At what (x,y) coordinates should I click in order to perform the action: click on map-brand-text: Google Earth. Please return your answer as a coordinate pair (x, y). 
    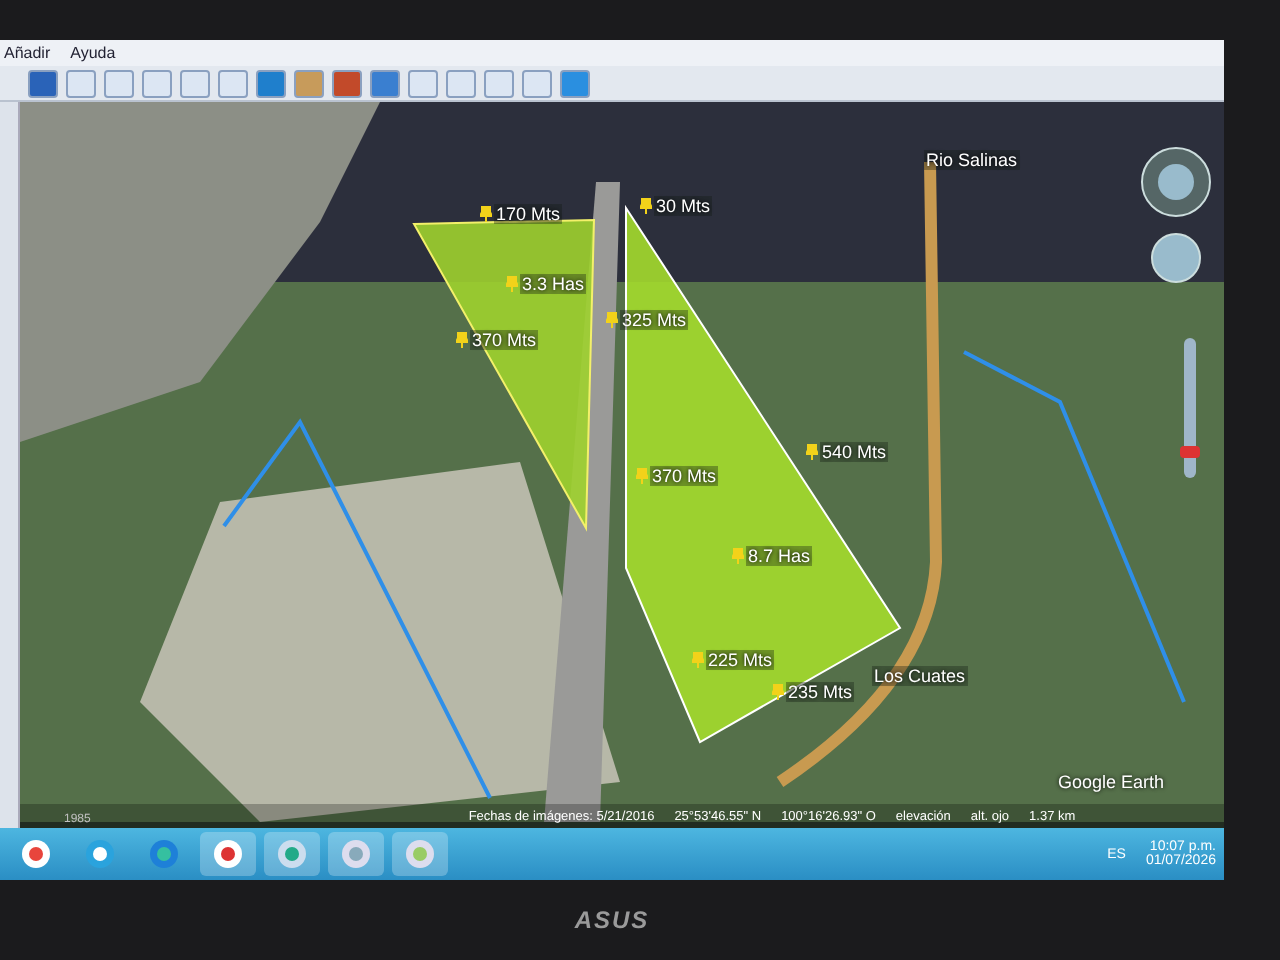
    Looking at the image, I should click on (1110, 782).